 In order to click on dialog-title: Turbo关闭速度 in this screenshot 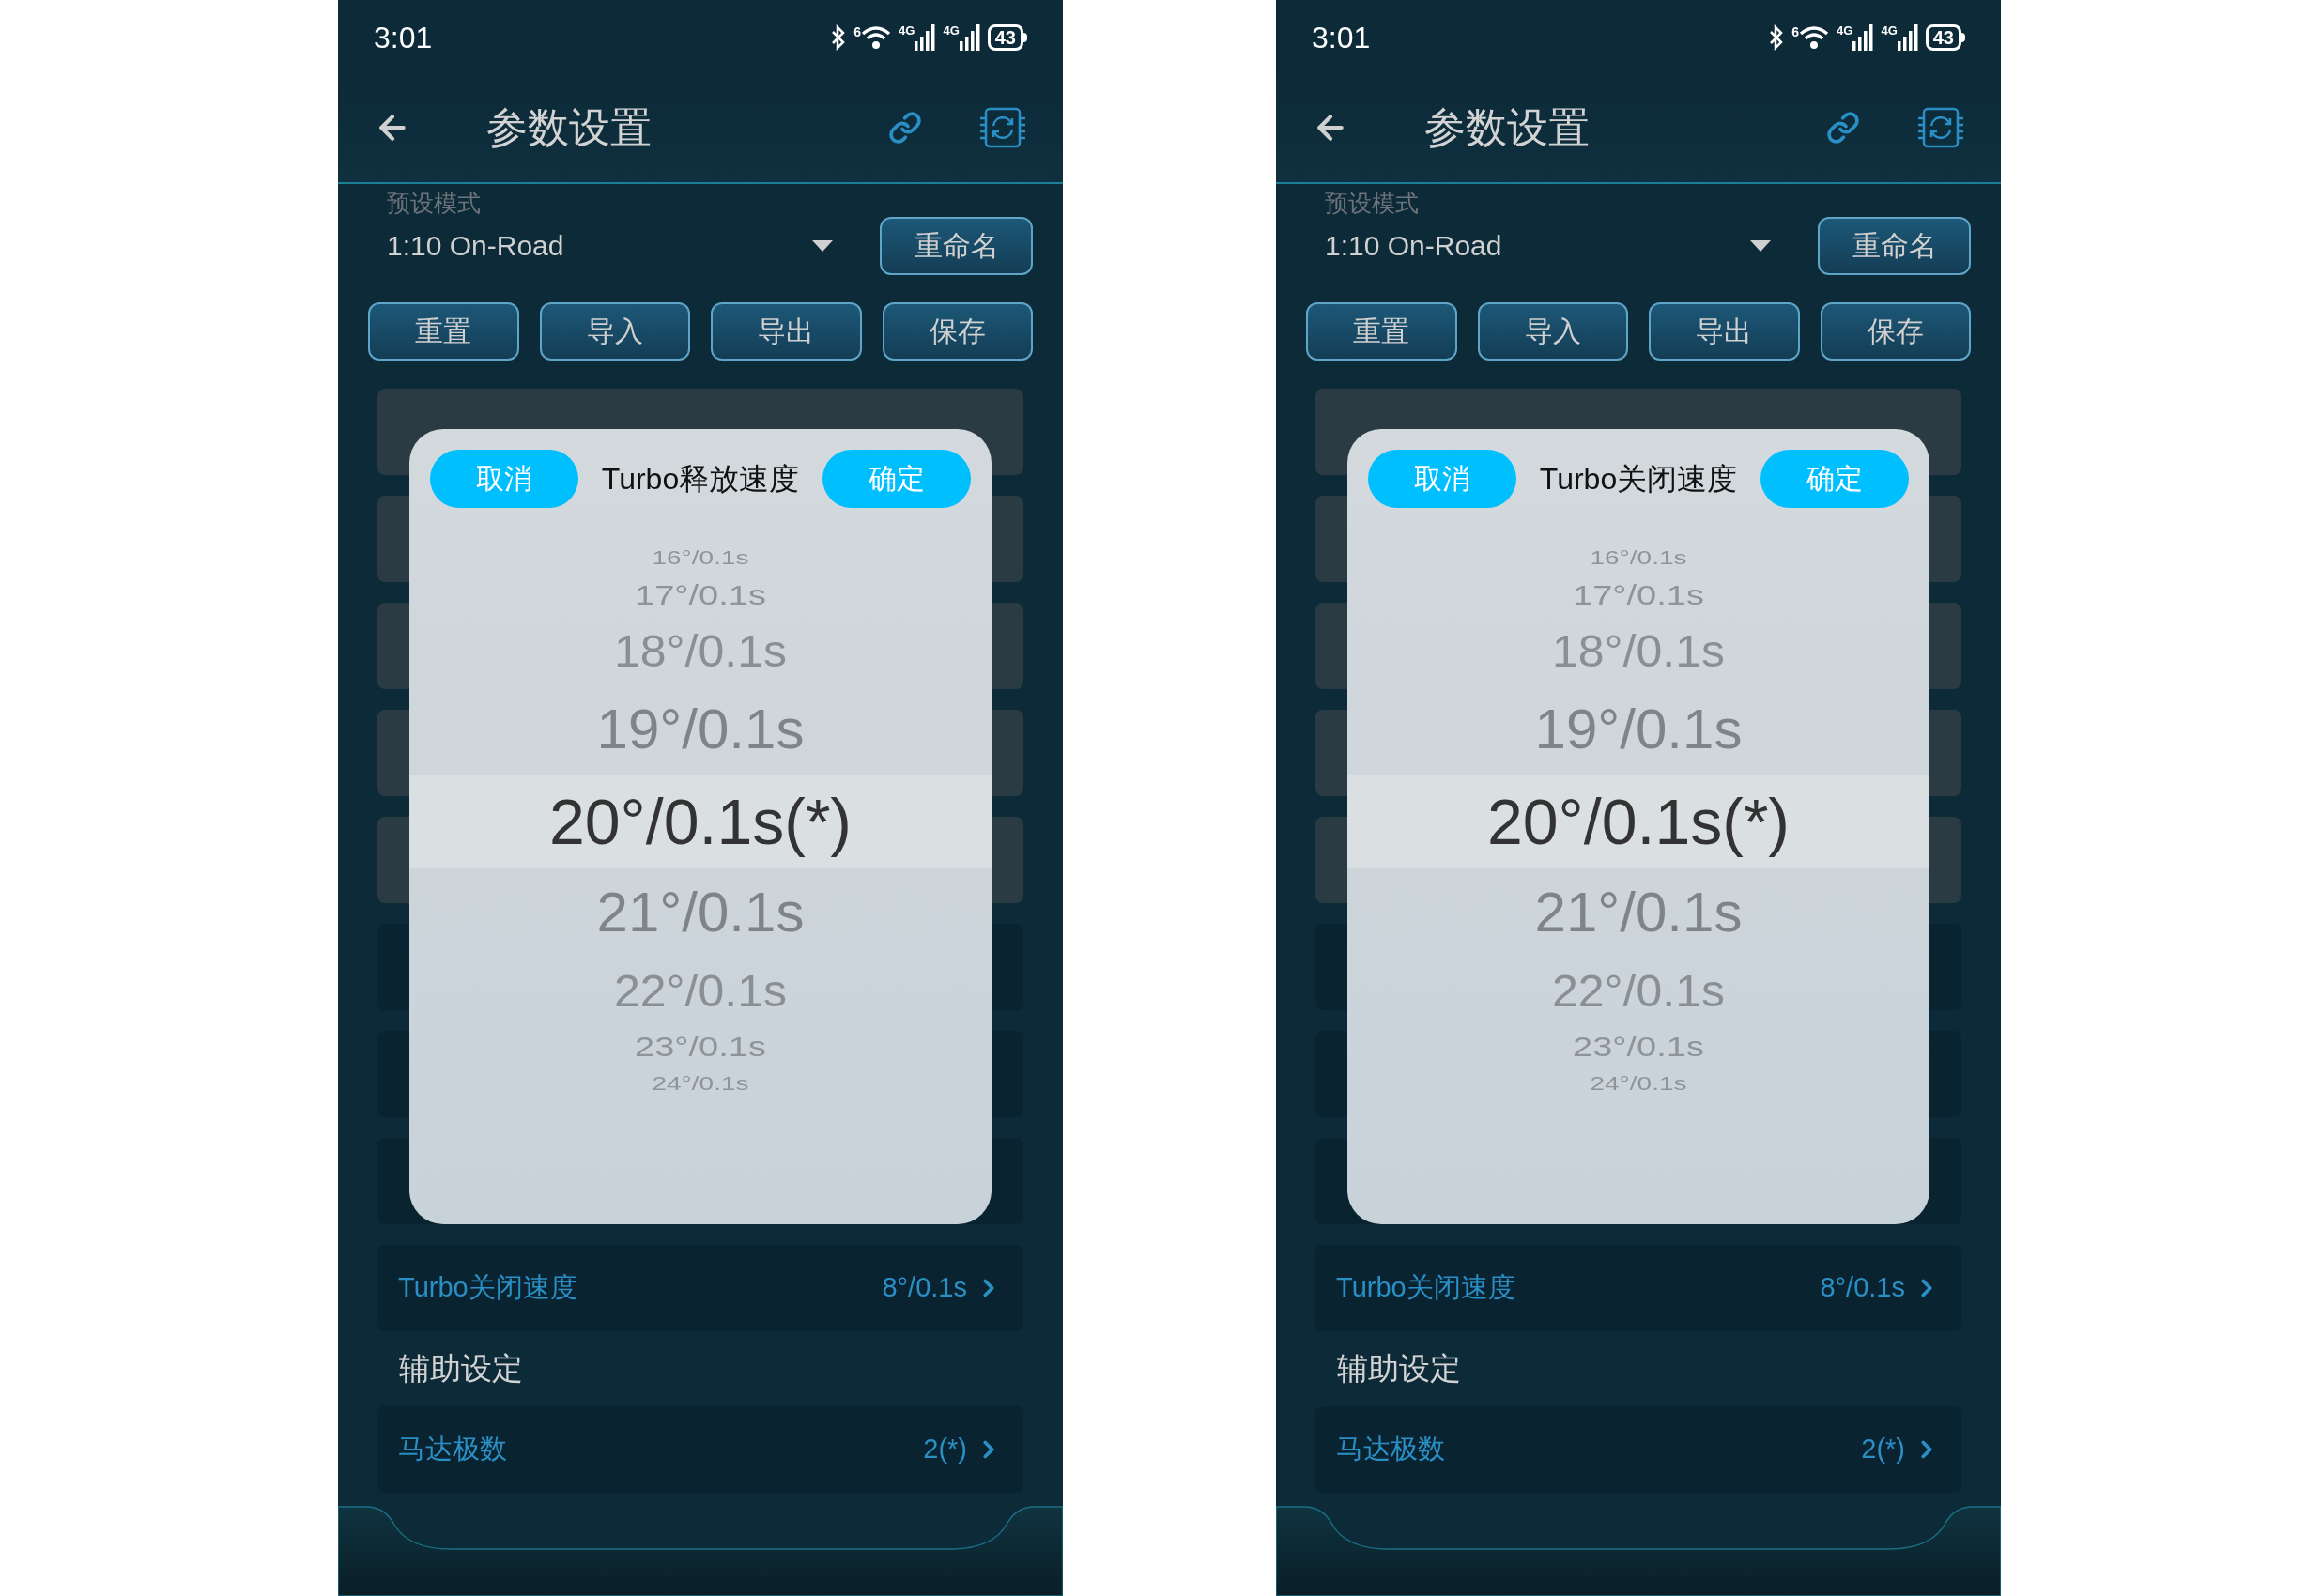, I will do `click(1639, 479)`.